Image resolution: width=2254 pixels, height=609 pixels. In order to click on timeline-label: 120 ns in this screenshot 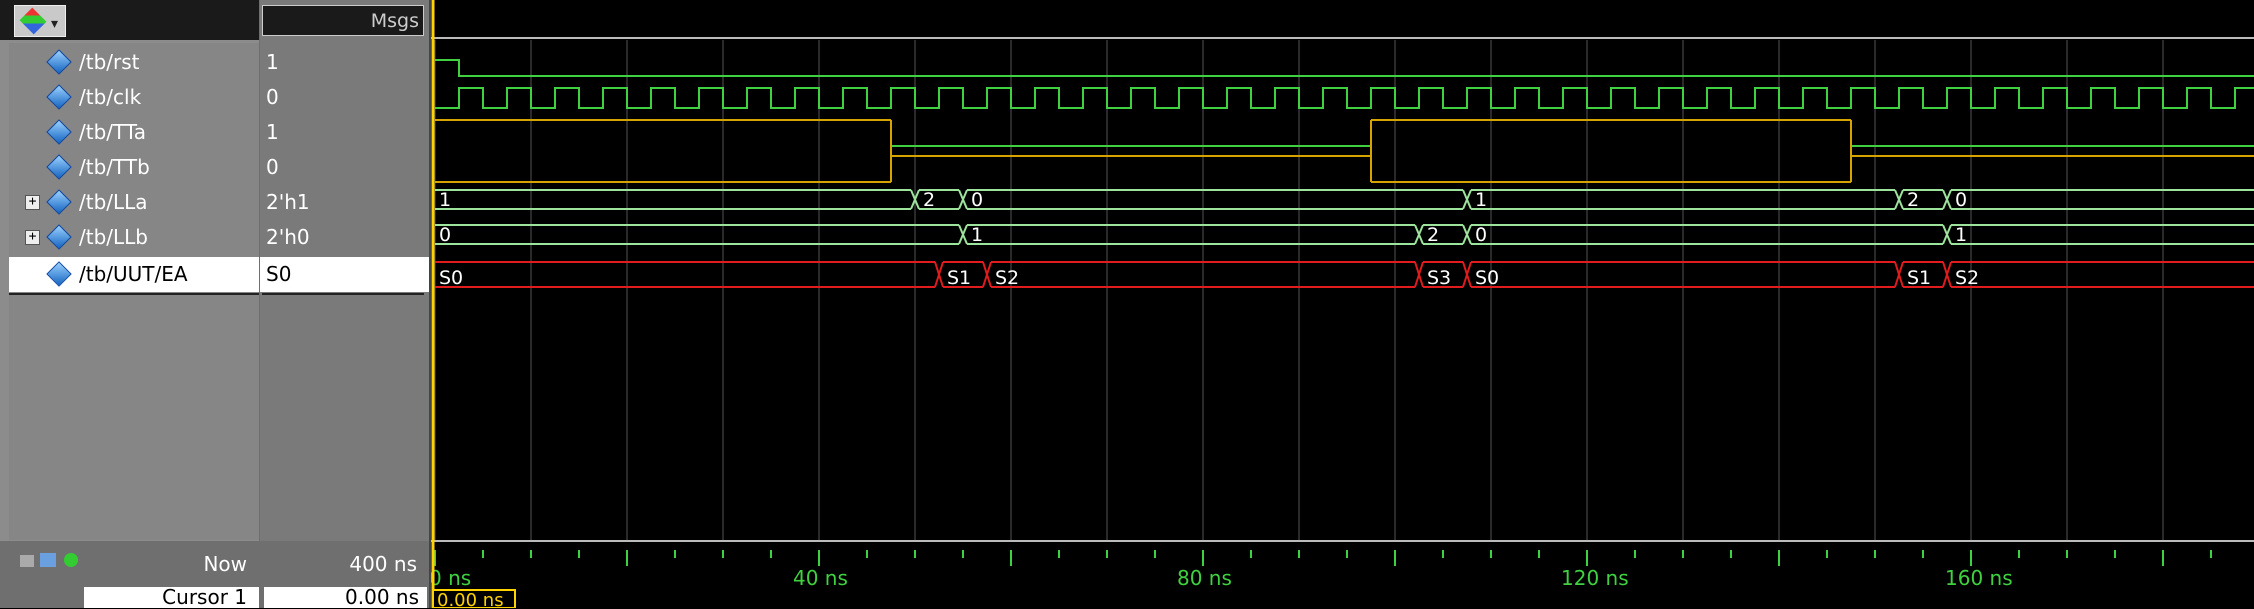, I will do `click(1595, 578)`.